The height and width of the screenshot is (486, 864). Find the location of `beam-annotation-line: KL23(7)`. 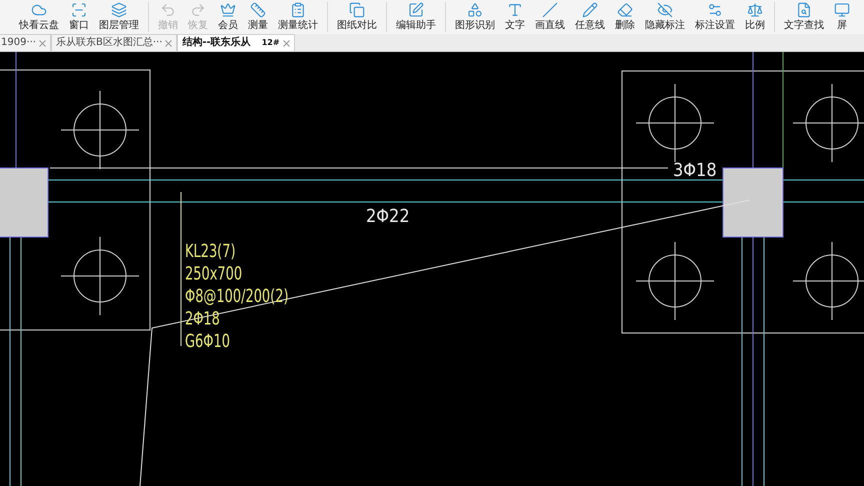

beam-annotation-line: KL23(7) is located at coordinates (210, 251).